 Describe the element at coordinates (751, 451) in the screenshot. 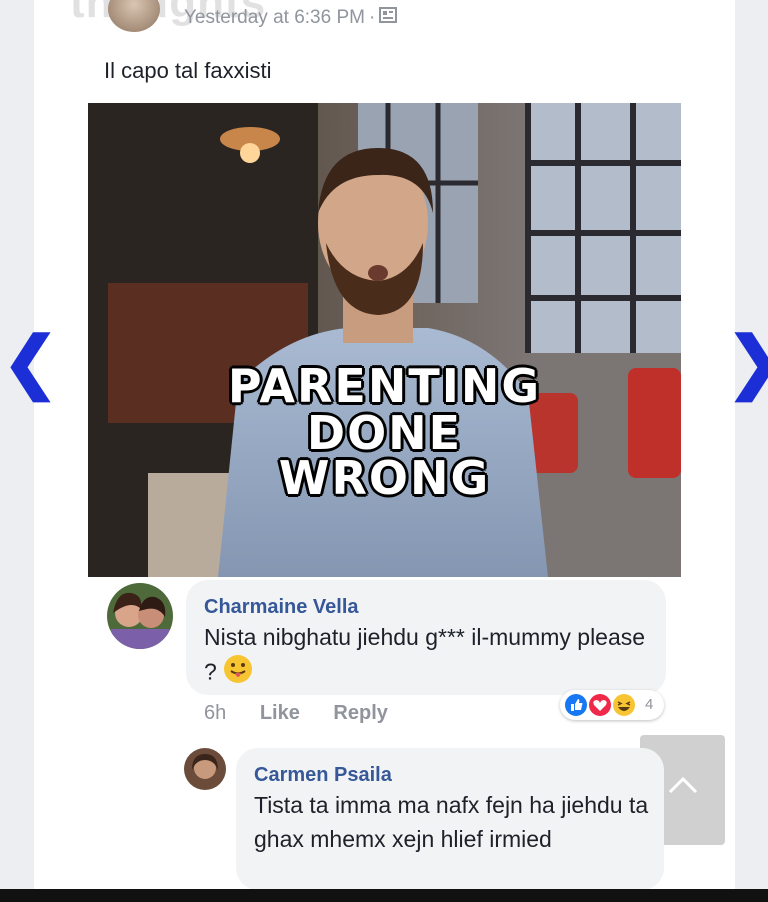

I see `right-gutter` at that location.